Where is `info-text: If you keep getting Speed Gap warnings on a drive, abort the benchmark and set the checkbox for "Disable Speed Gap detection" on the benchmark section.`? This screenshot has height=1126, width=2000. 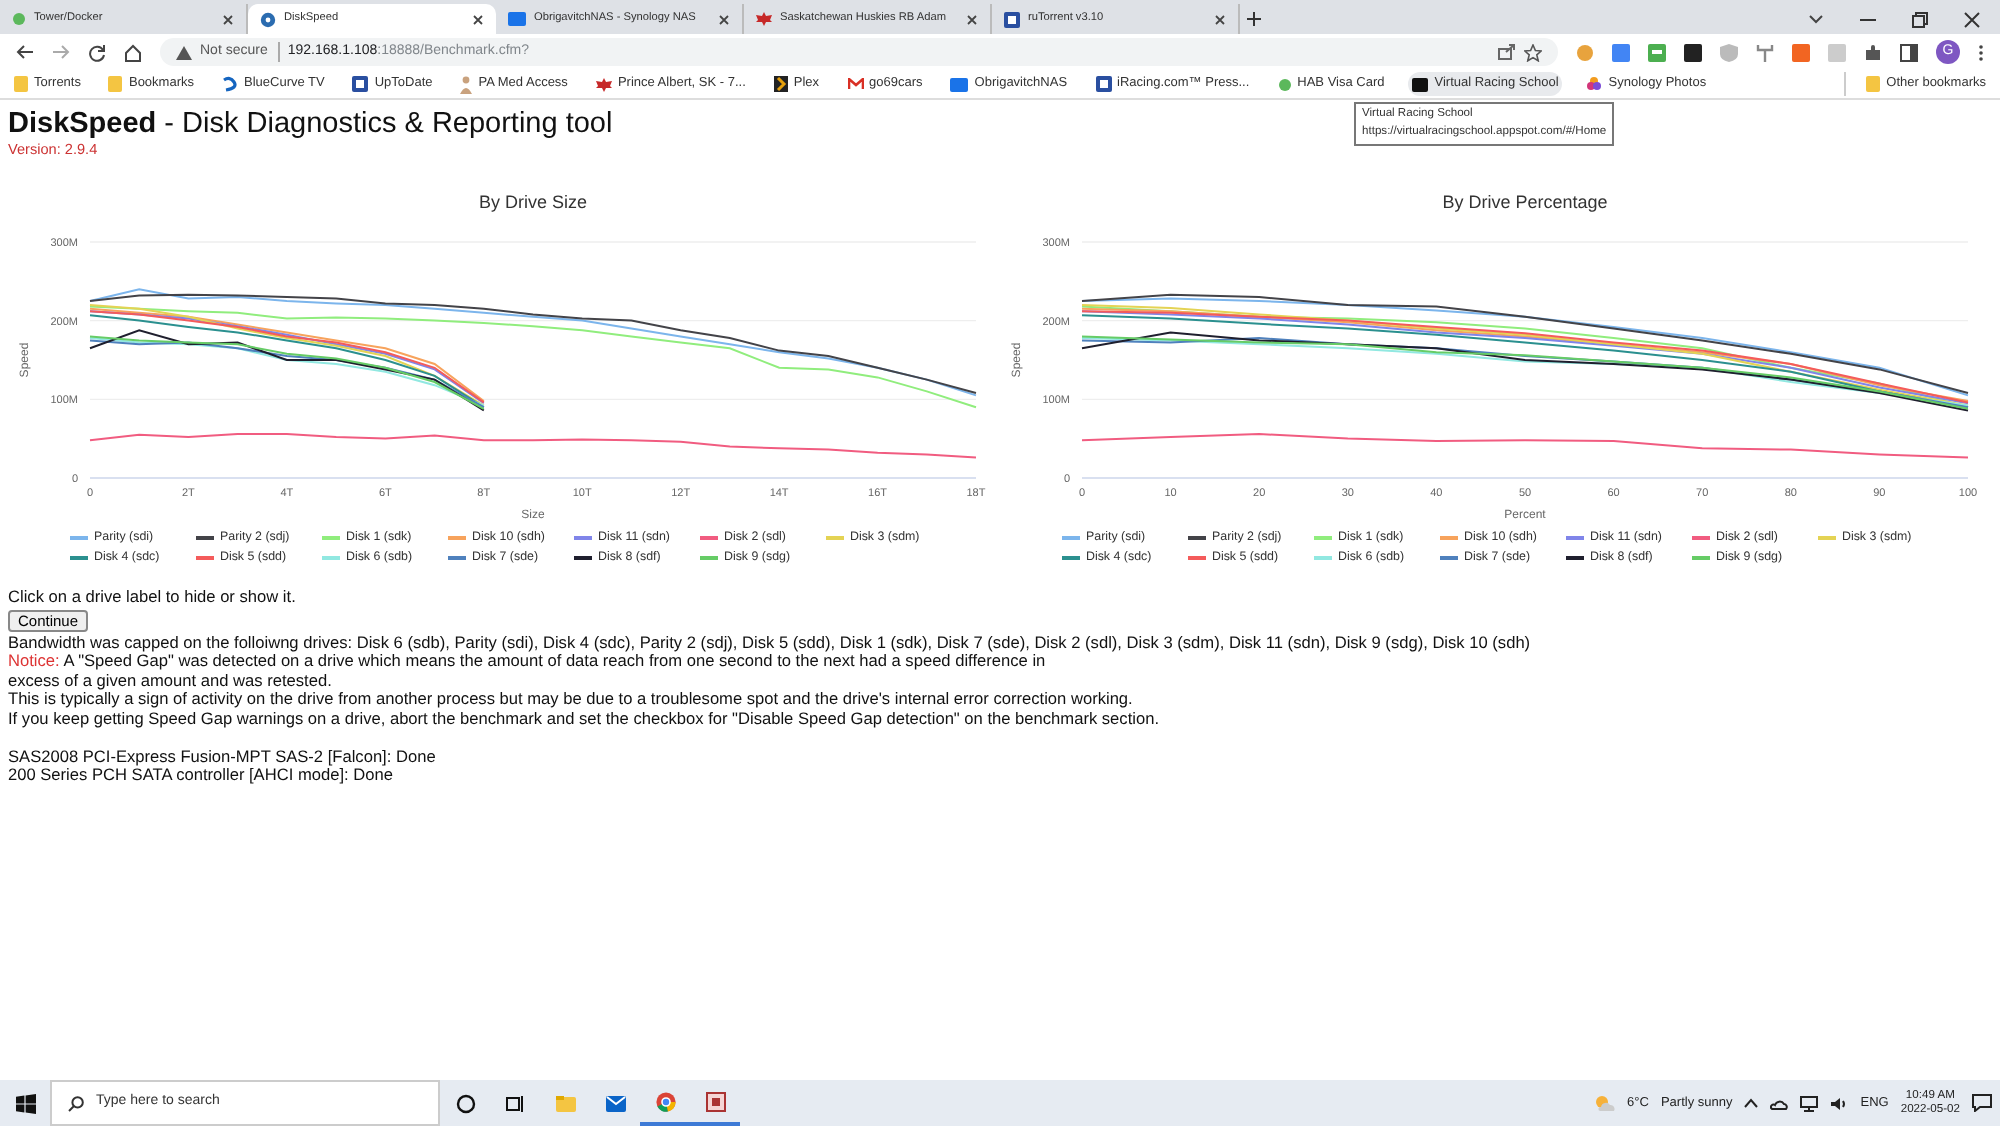 info-text: If you keep getting Speed Gap warnings on a drive, abort the benchmark and set the checkbox for "Disable Speed Gap detection" on the benchmark section. is located at coordinates (584, 719).